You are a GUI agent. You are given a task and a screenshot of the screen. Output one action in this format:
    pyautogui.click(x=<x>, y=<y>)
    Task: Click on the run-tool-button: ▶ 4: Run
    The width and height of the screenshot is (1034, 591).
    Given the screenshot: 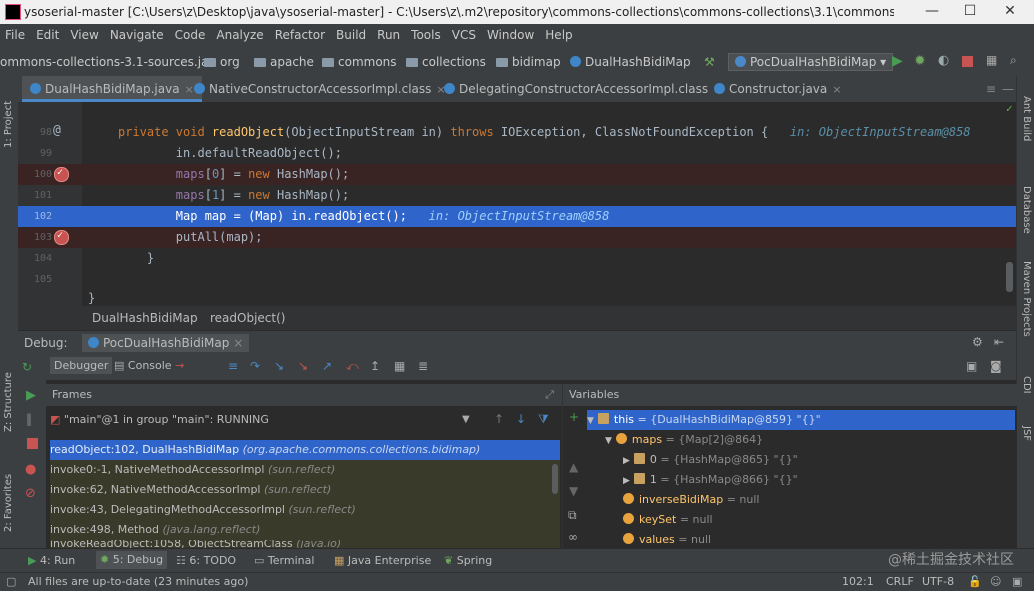 What is the action you would take?
    pyautogui.click(x=51, y=560)
    